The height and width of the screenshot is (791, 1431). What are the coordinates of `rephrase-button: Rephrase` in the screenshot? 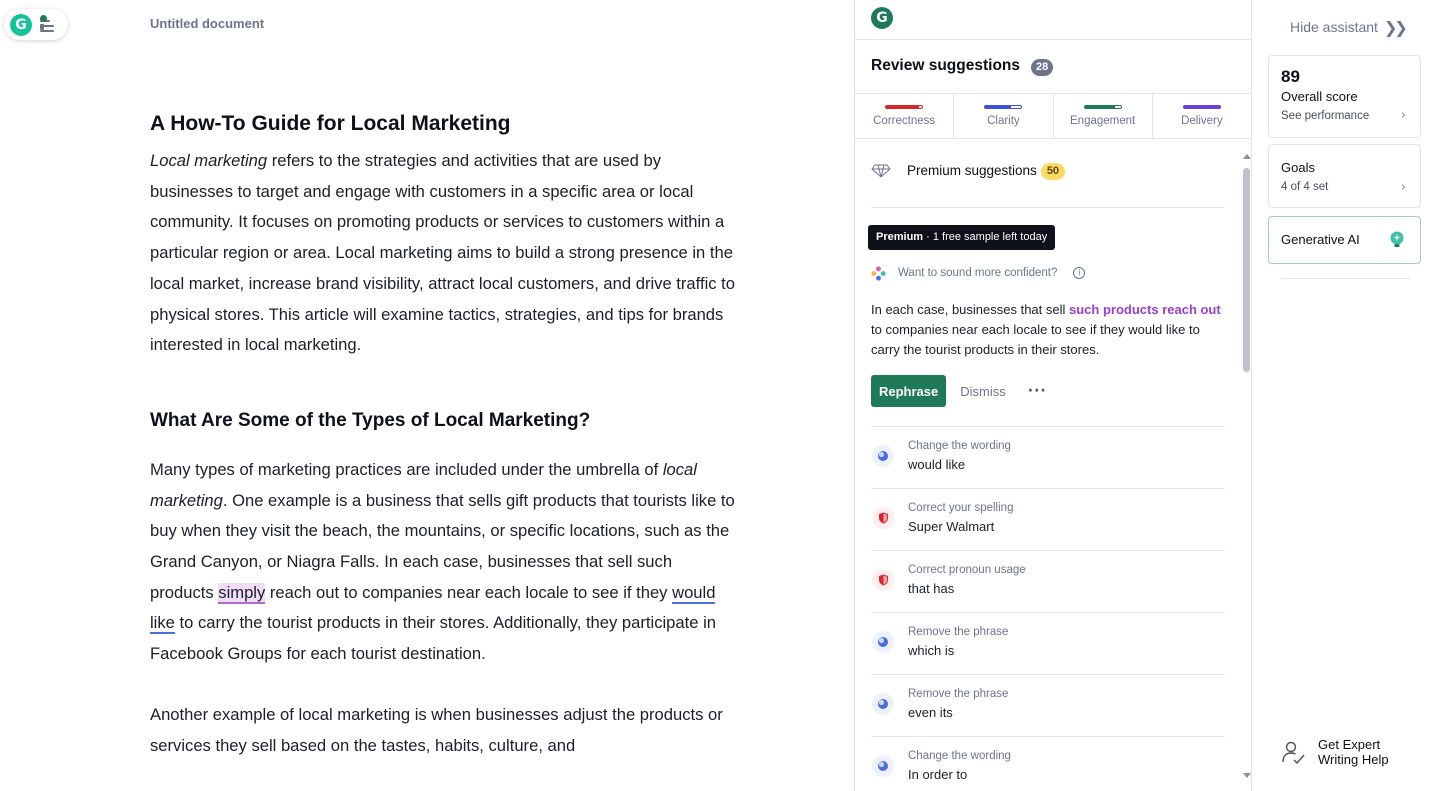 It's located at (909, 391).